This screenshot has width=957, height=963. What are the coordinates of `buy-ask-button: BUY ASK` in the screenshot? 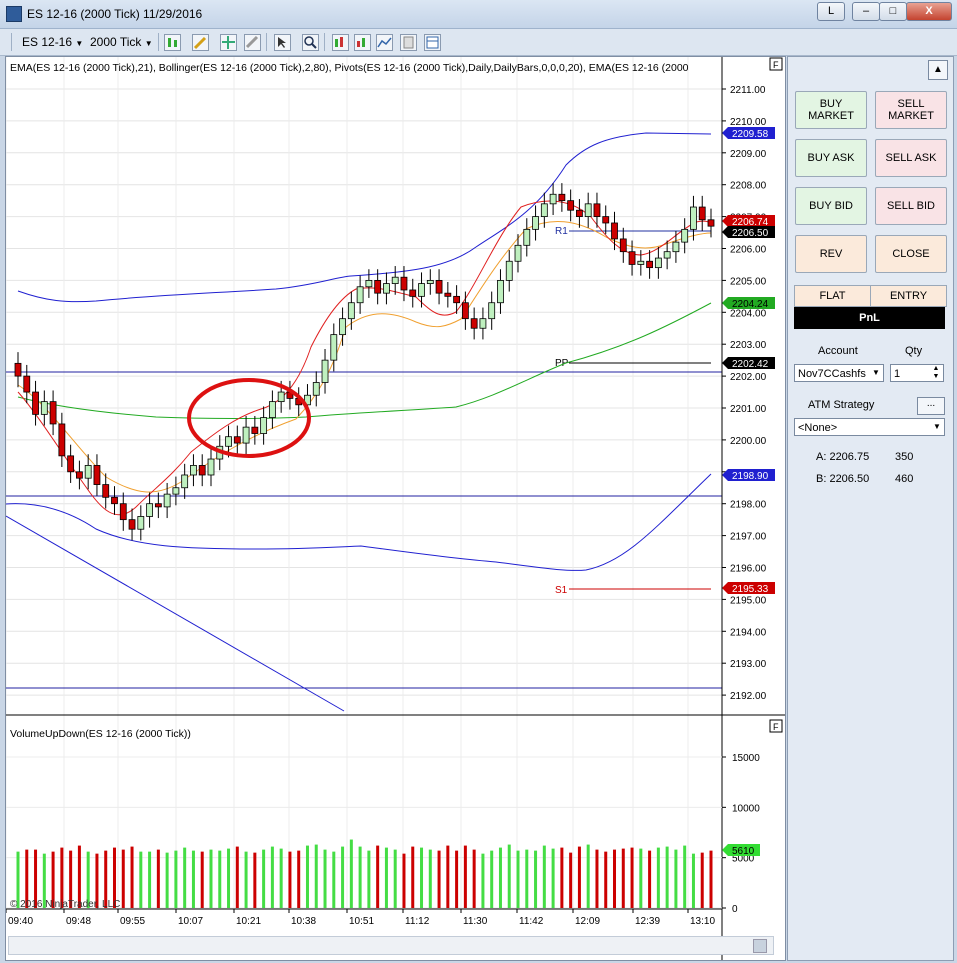 It's located at (831, 158).